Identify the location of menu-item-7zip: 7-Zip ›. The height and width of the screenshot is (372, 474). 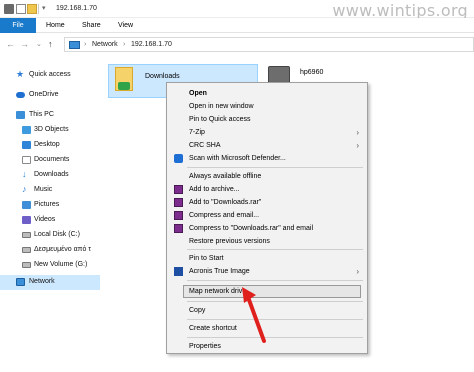
(267, 132).